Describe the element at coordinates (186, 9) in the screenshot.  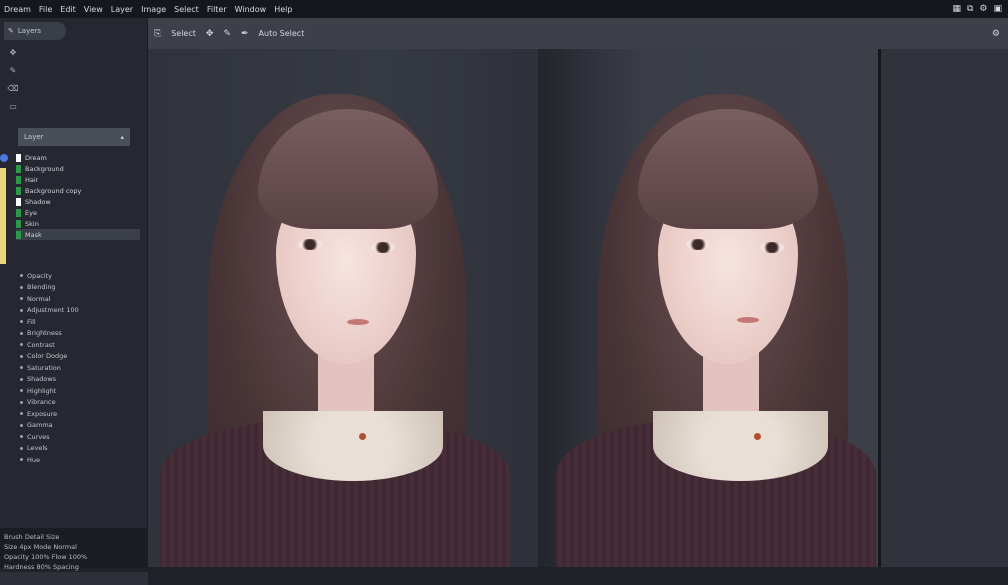
I see `menu-item-select: Select` at that location.